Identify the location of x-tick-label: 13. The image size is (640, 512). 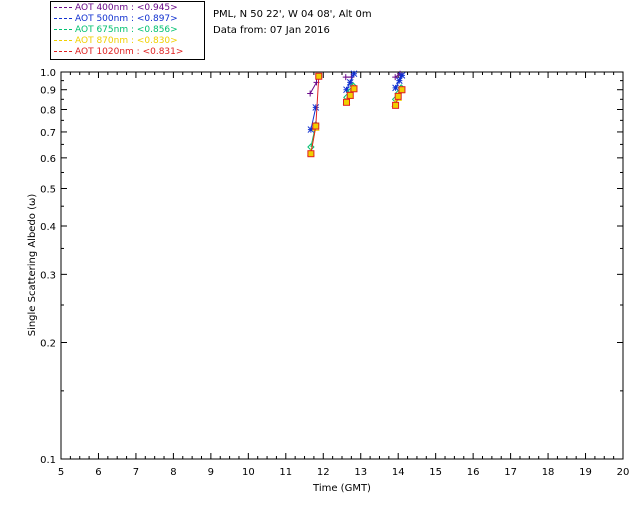
(360, 472).